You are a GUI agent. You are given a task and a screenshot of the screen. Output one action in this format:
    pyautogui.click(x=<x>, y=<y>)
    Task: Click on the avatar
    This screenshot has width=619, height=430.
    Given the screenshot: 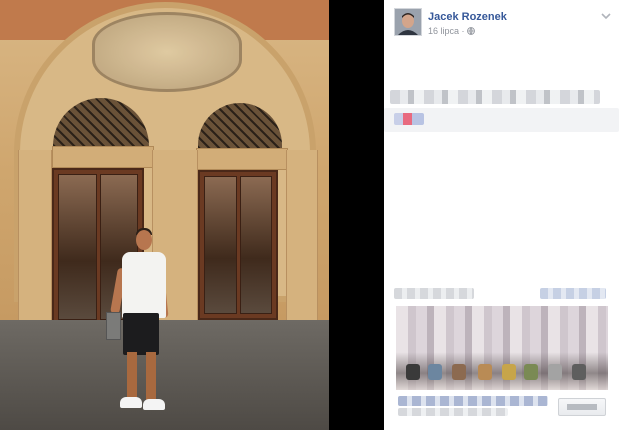 What is the action you would take?
    pyautogui.click(x=408, y=22)
    